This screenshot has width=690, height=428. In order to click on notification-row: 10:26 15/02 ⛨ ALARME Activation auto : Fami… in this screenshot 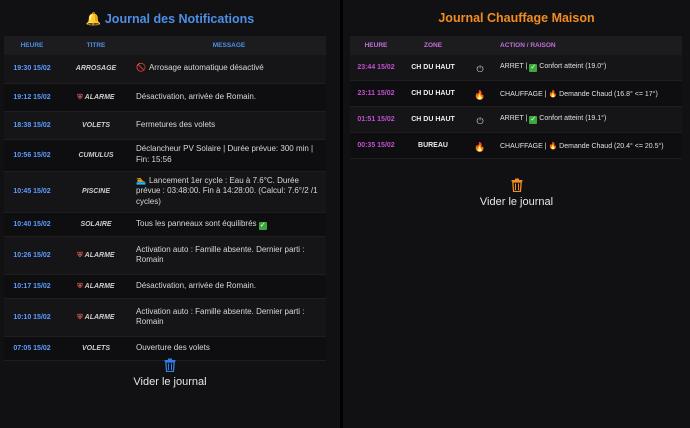, I will do `click(165, 255)`.